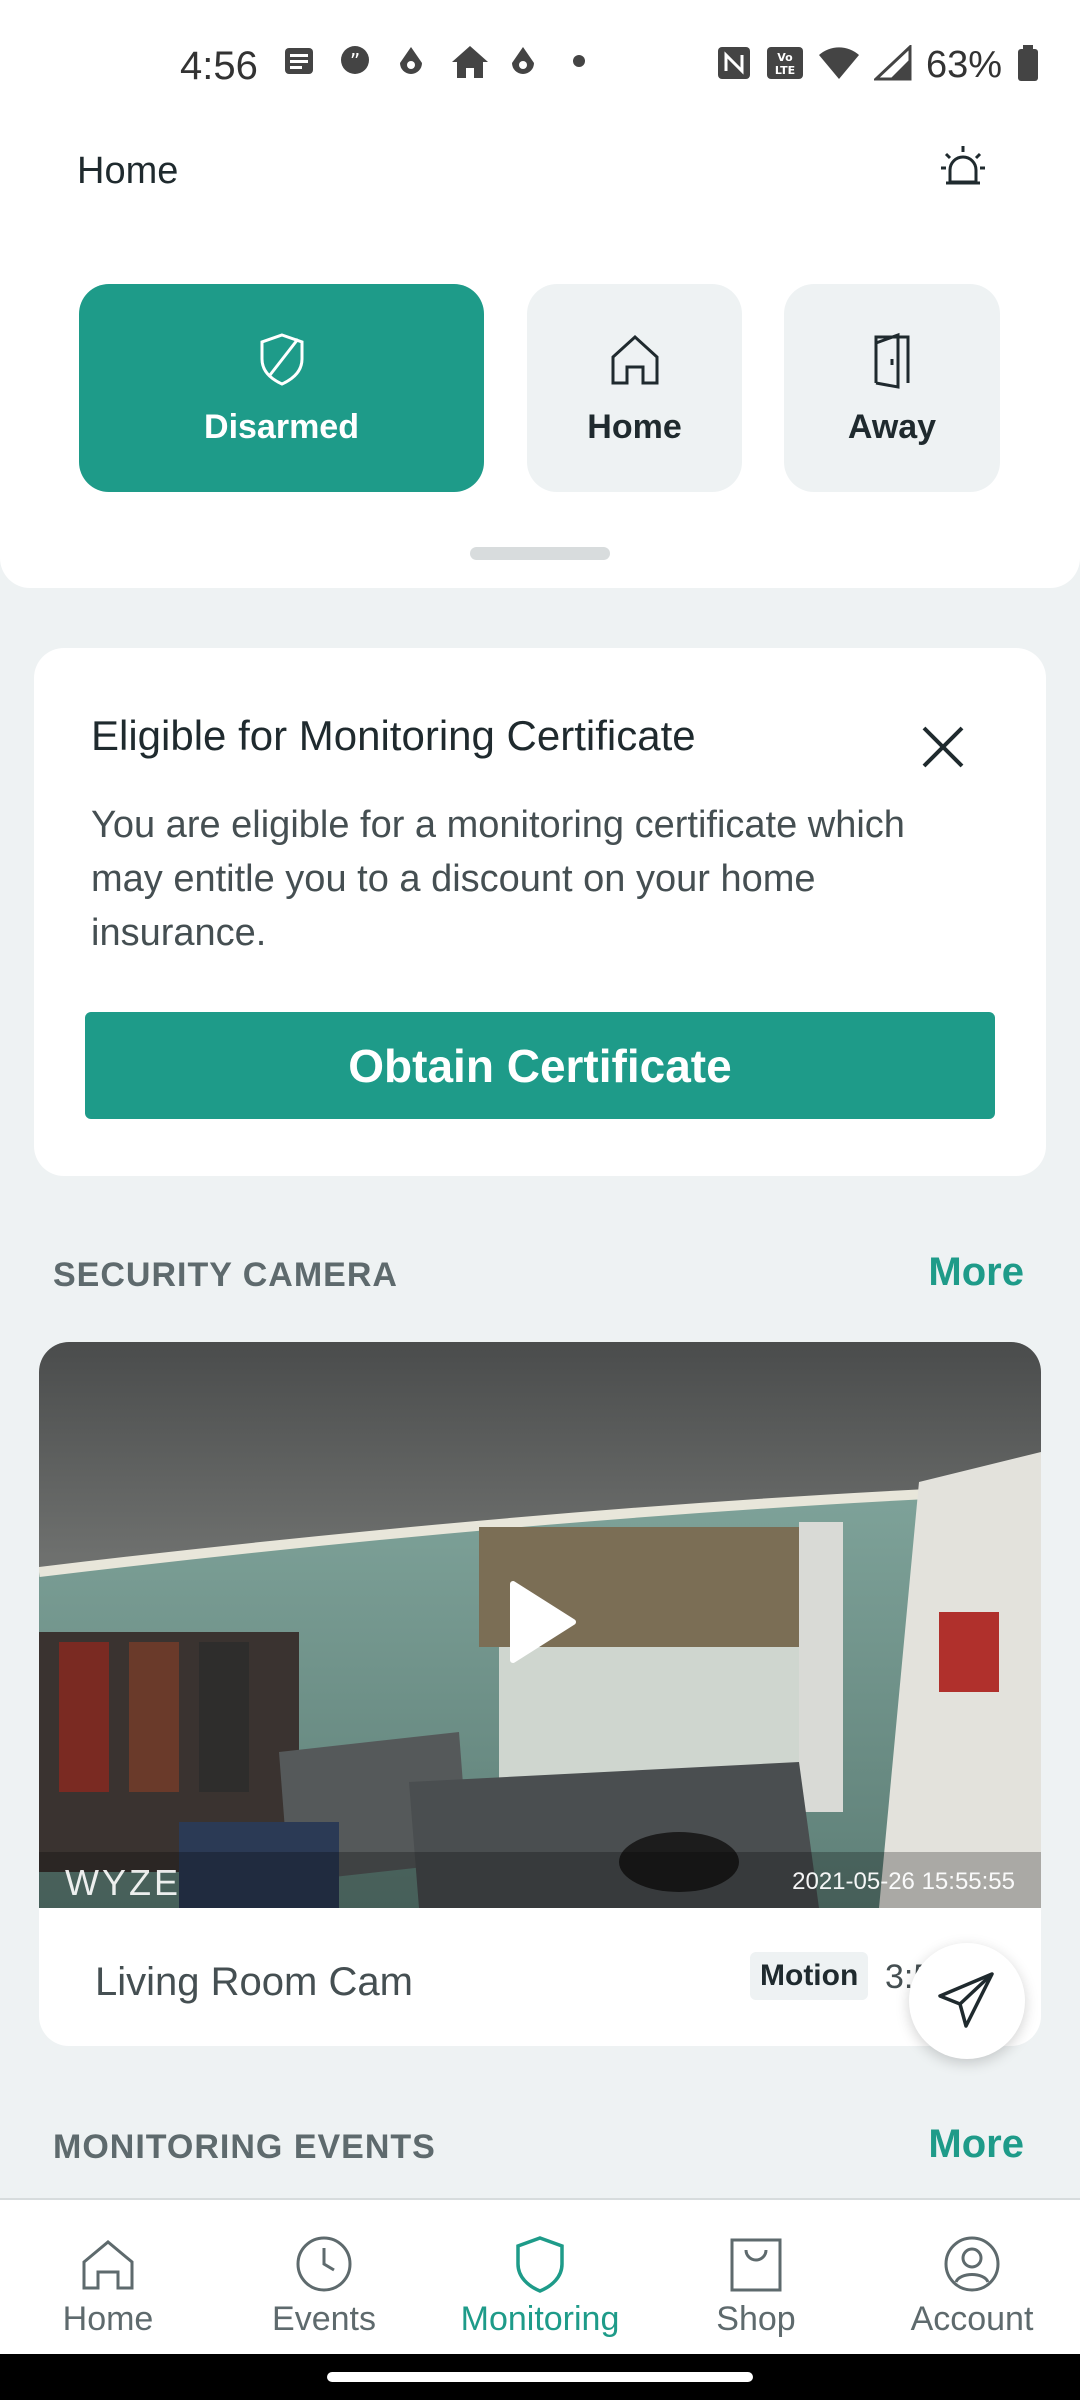 The height and width of the screenshot is (2400, 1080). What do you see at coordinates (540, 2264) in the screenshot?
I see `shield-icon` at bounding box center [540, 2264].